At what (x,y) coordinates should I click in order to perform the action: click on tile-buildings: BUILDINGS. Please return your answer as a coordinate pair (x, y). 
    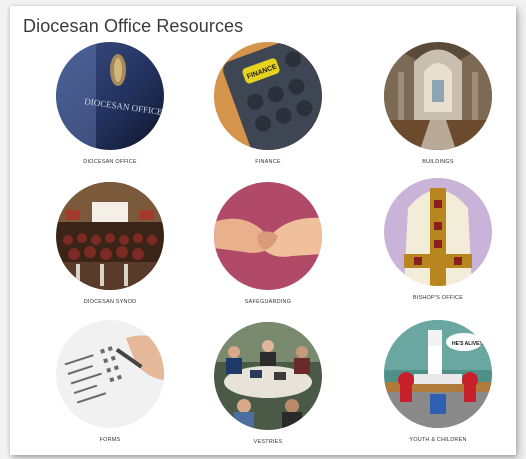
    Looking at the image, I should click on (438, 103).